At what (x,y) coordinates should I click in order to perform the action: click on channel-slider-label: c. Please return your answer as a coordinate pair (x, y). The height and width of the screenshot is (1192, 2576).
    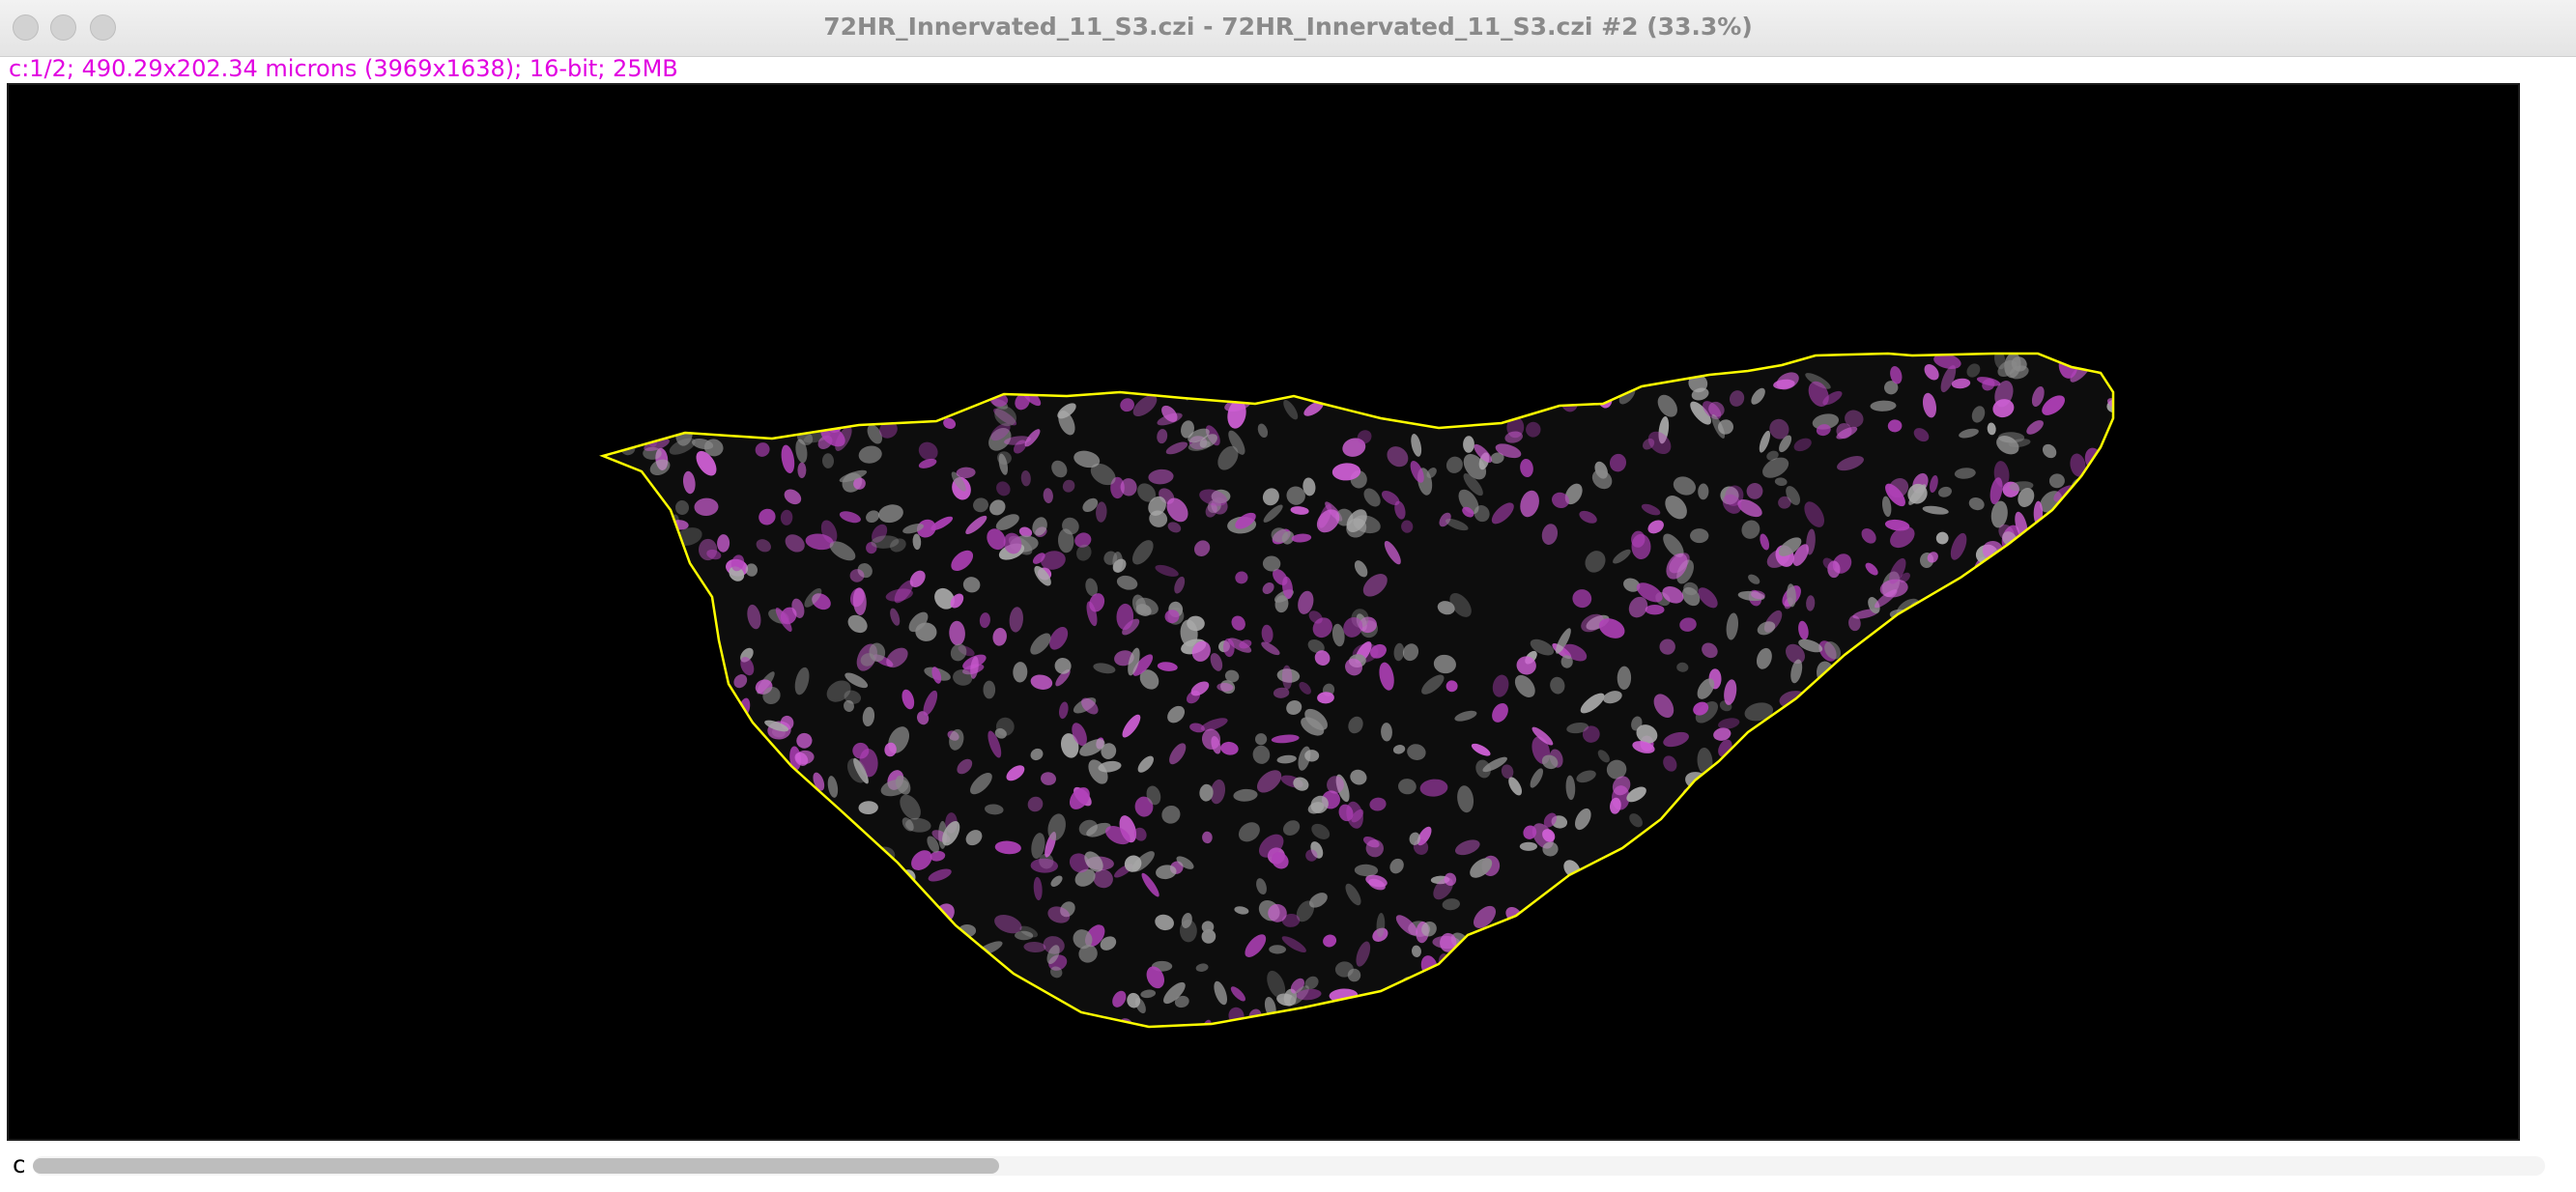
    Looking at the image, I should click on (20, 1164).